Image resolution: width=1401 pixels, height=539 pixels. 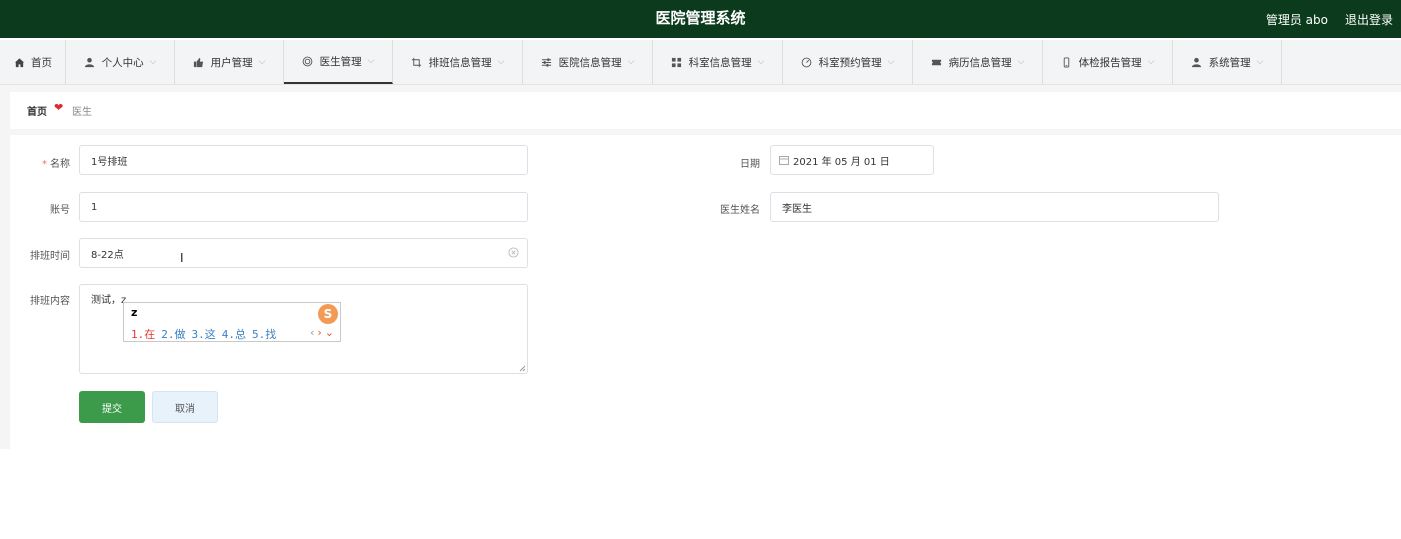 I want to click on nav-label: 用户管理, so click(x=231, y=62).